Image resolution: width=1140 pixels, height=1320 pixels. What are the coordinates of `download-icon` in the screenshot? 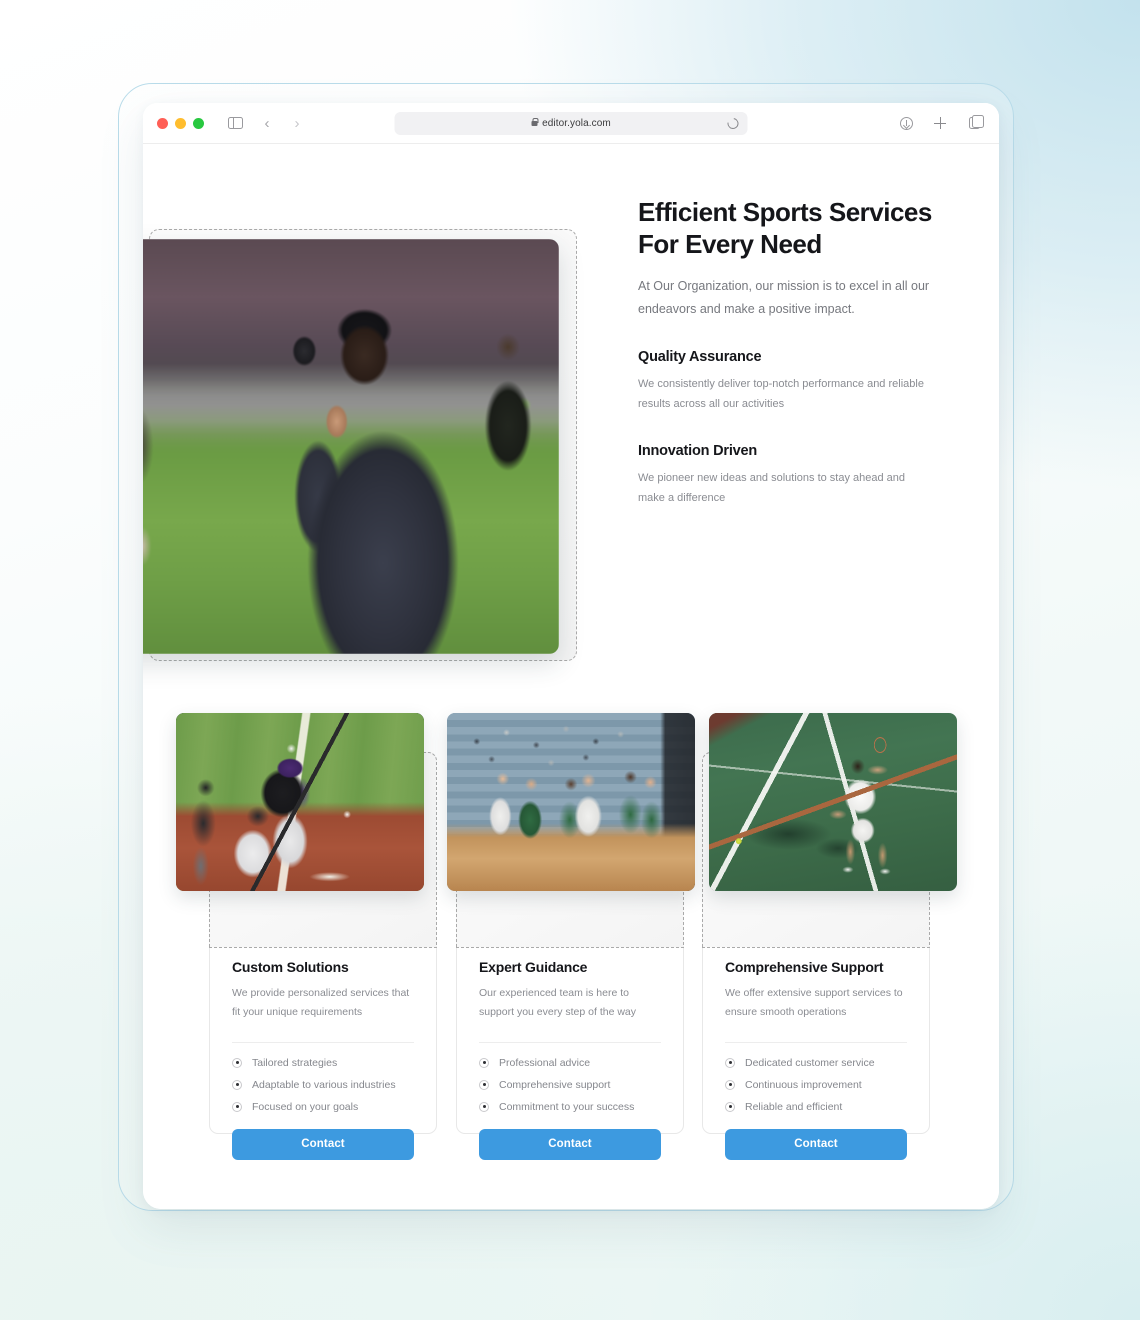 It's located at (906, 123).